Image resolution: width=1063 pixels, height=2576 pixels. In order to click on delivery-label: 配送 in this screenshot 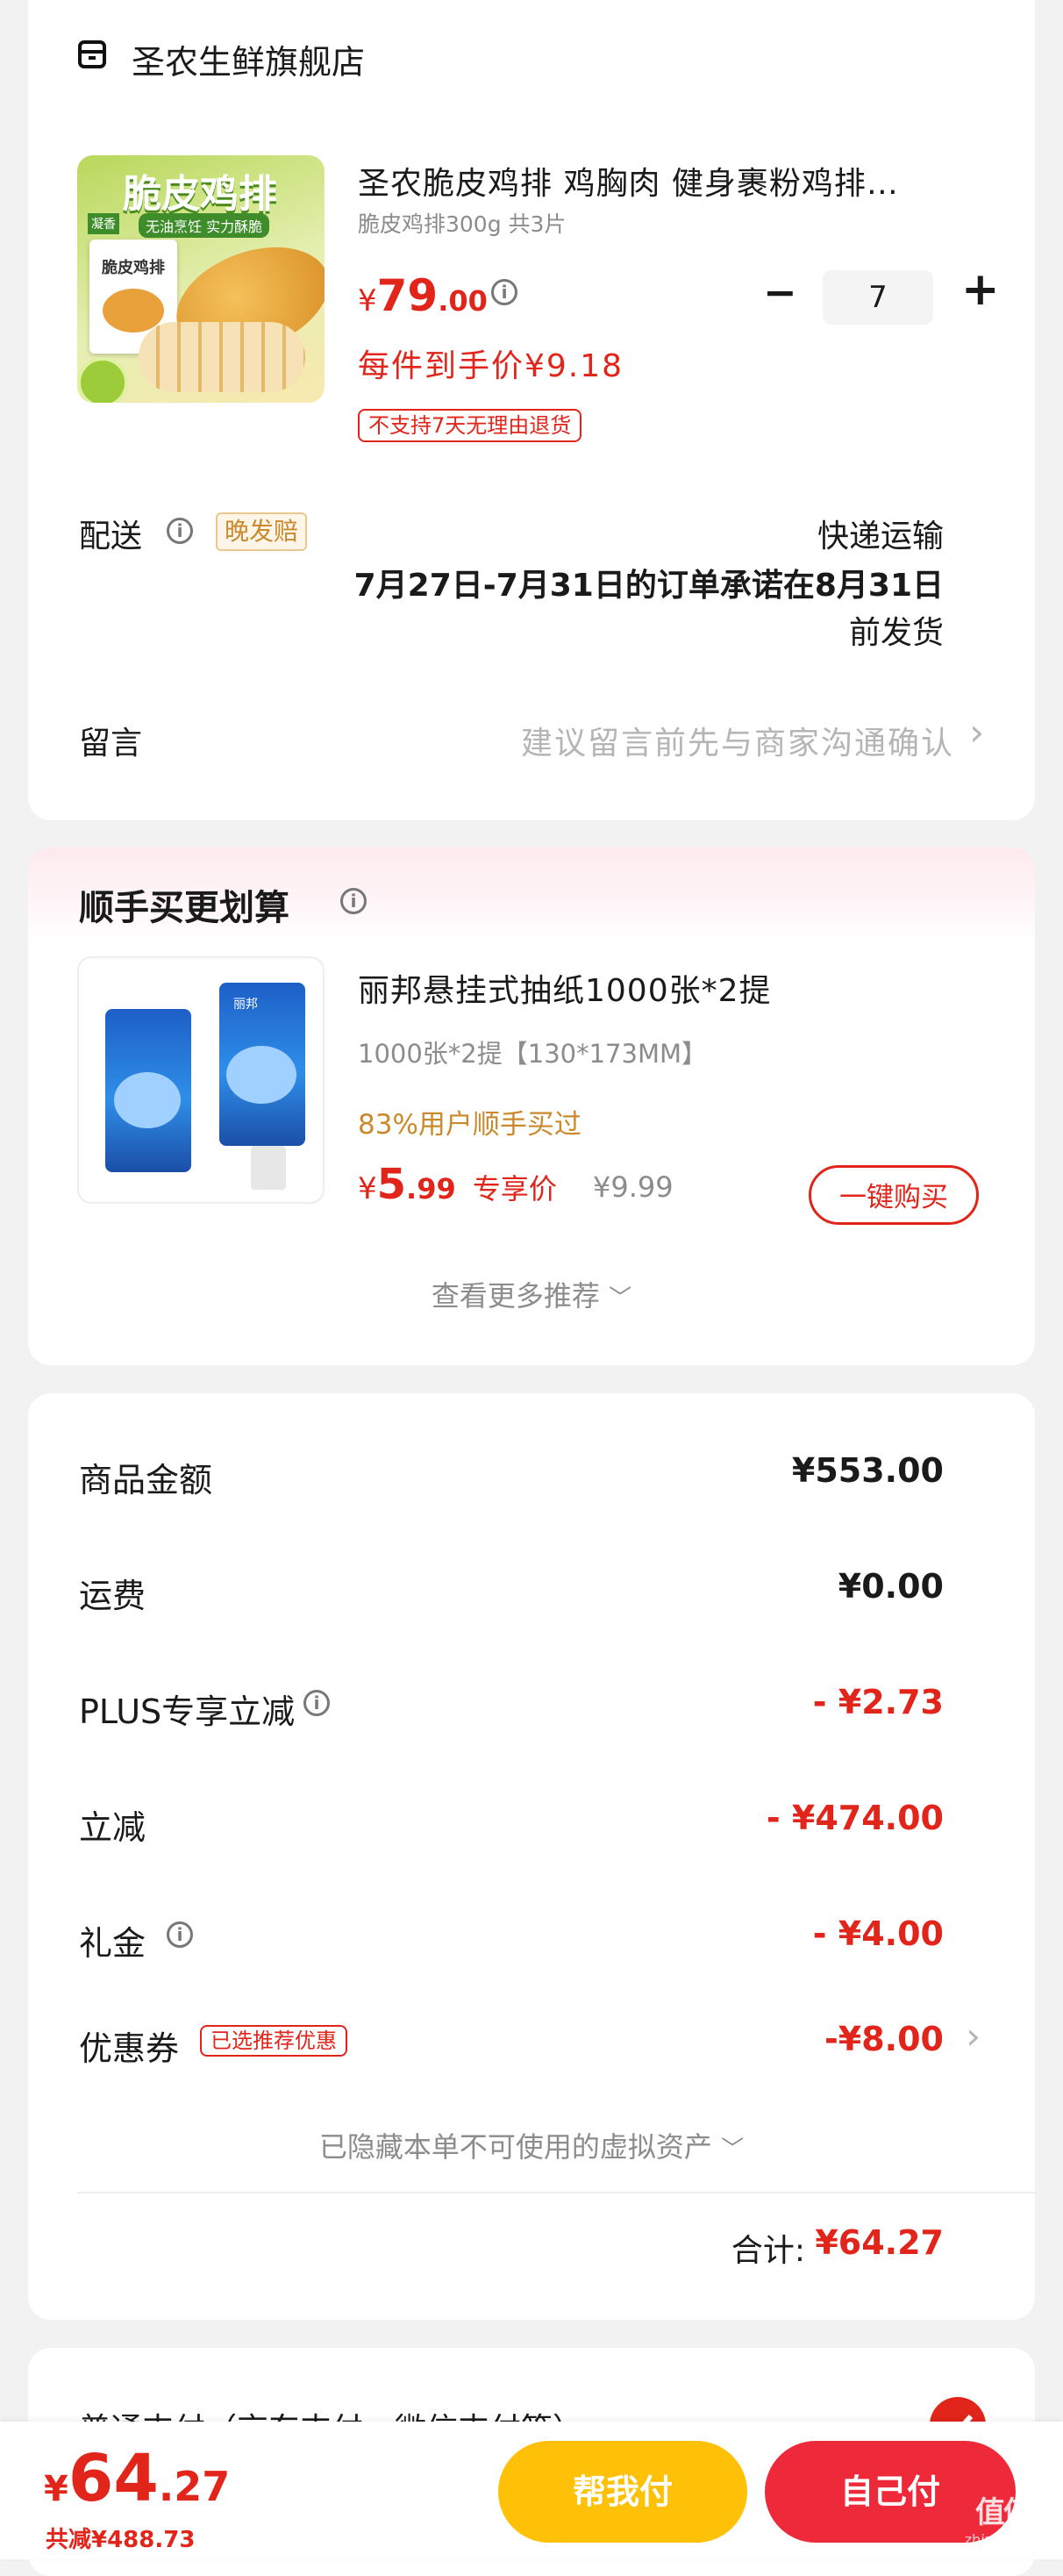, I will do `click(111, 537)`.